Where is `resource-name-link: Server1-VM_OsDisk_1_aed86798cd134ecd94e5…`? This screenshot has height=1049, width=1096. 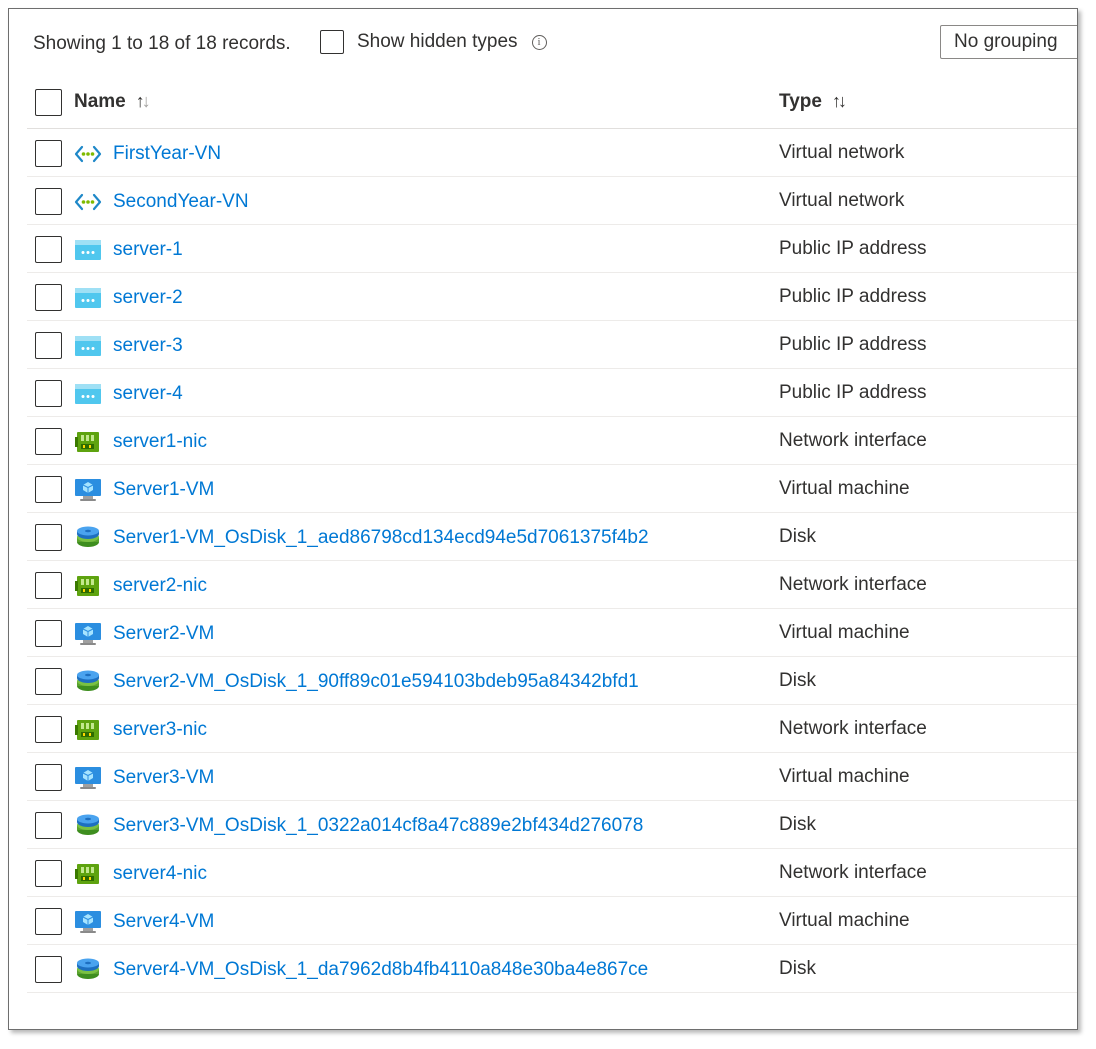 resource-name-link: Server1-VM_OsDisk_1_aed86798cd134ecd94e5… is located at coordinates (381, 538).